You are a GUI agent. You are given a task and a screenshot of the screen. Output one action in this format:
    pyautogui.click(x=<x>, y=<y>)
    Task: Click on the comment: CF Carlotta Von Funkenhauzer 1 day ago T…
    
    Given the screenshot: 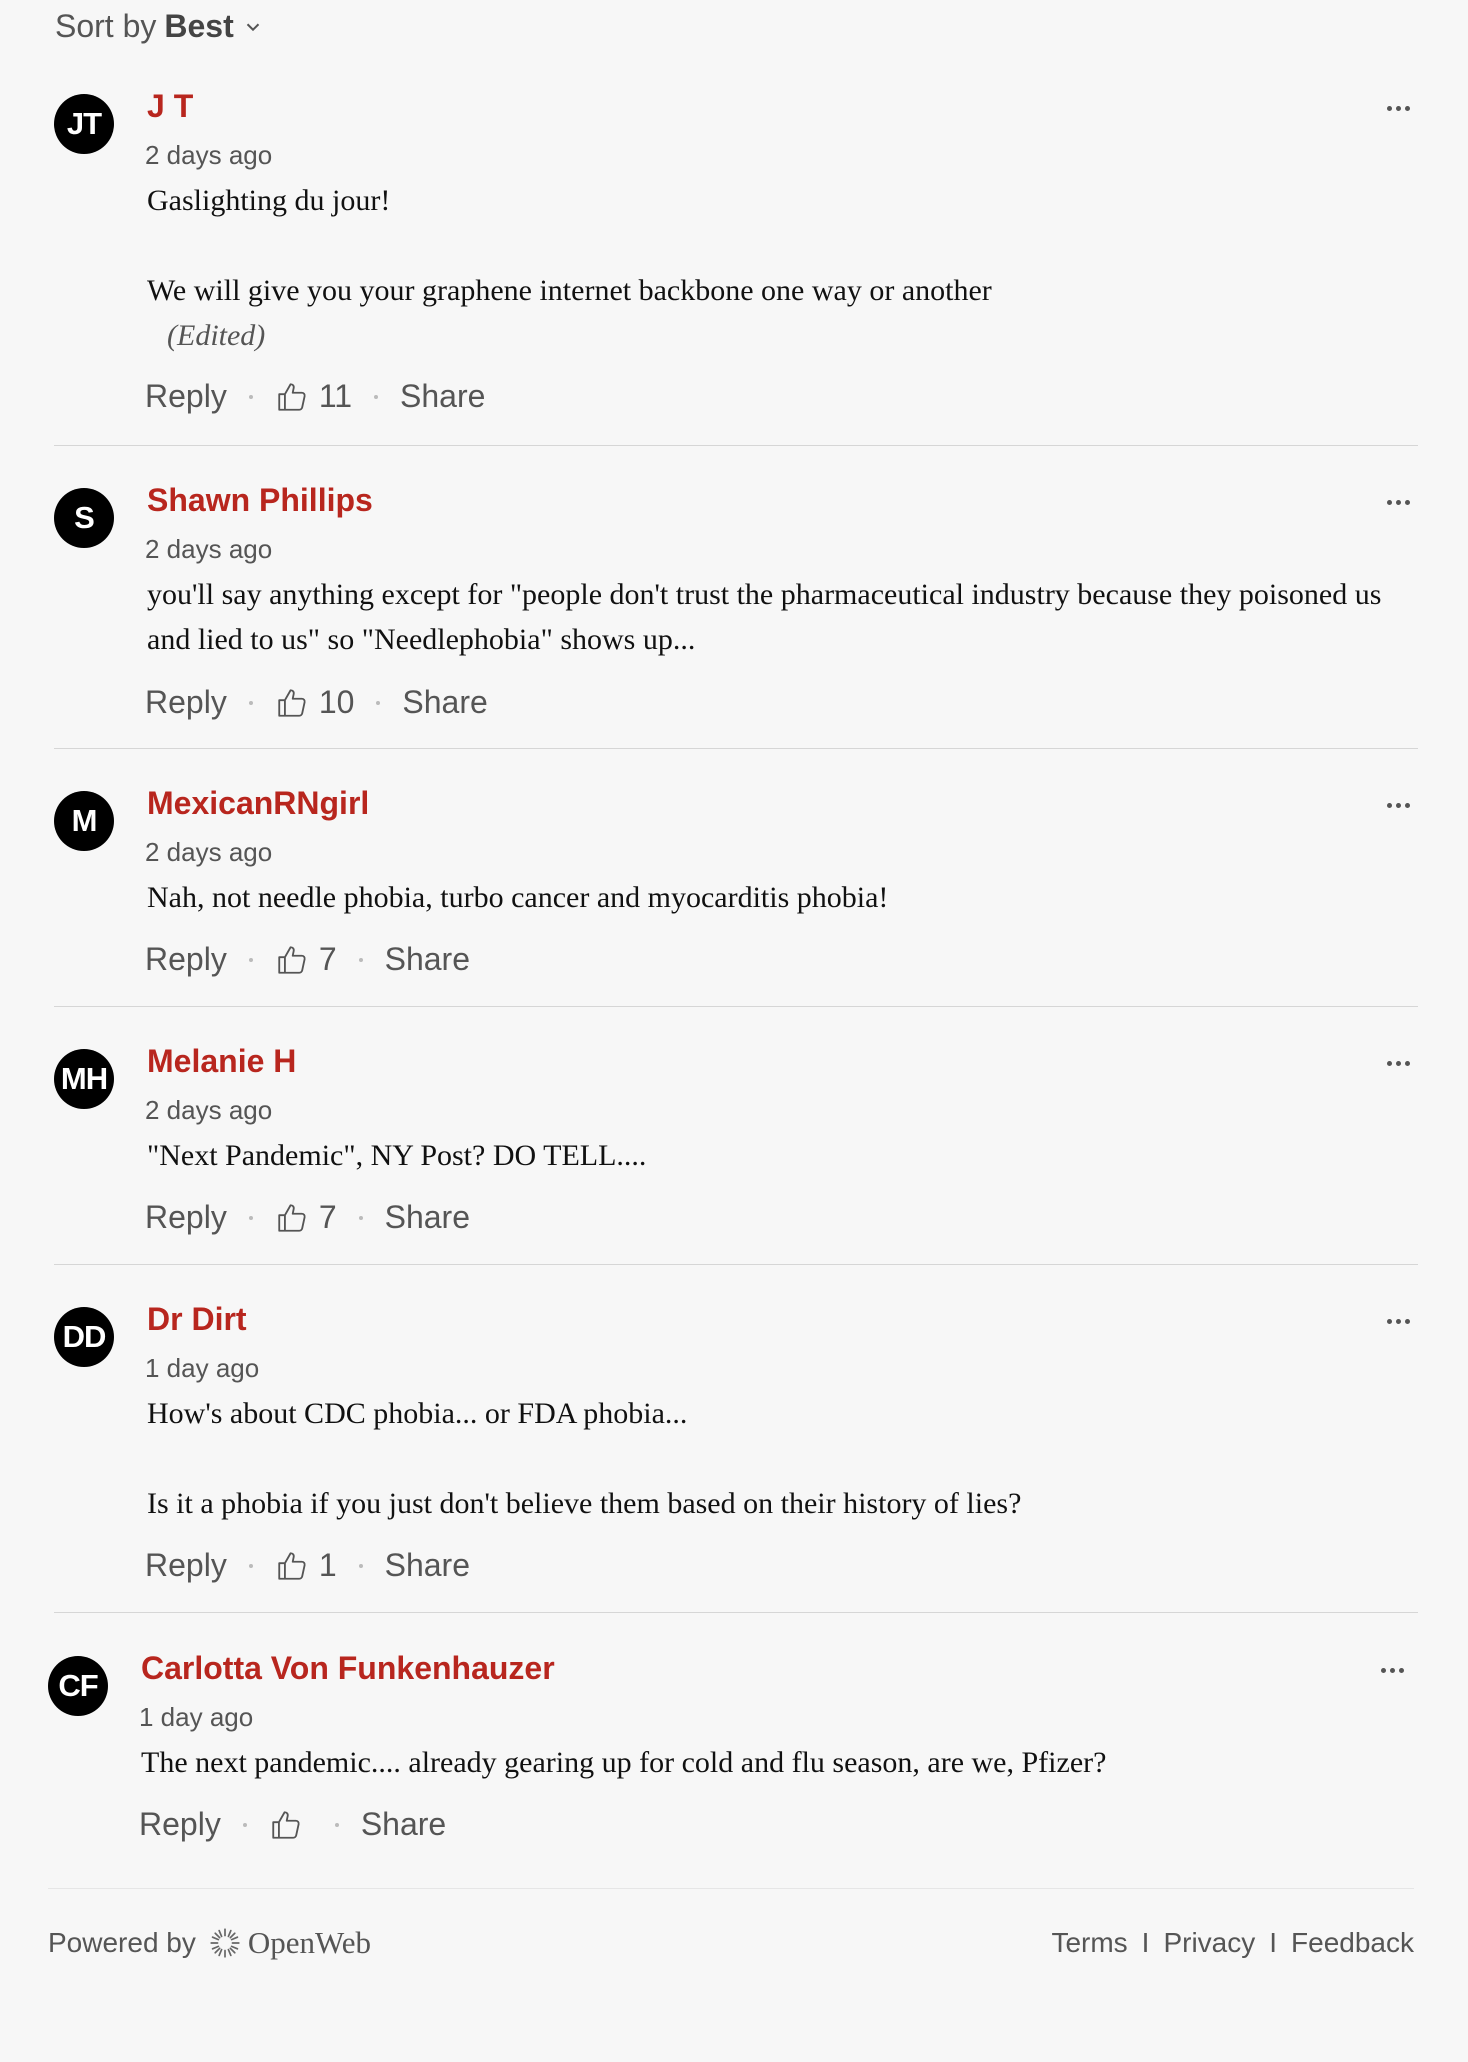 What is the action you would take?
    pyautogui.click(x=730, y=1753)
    